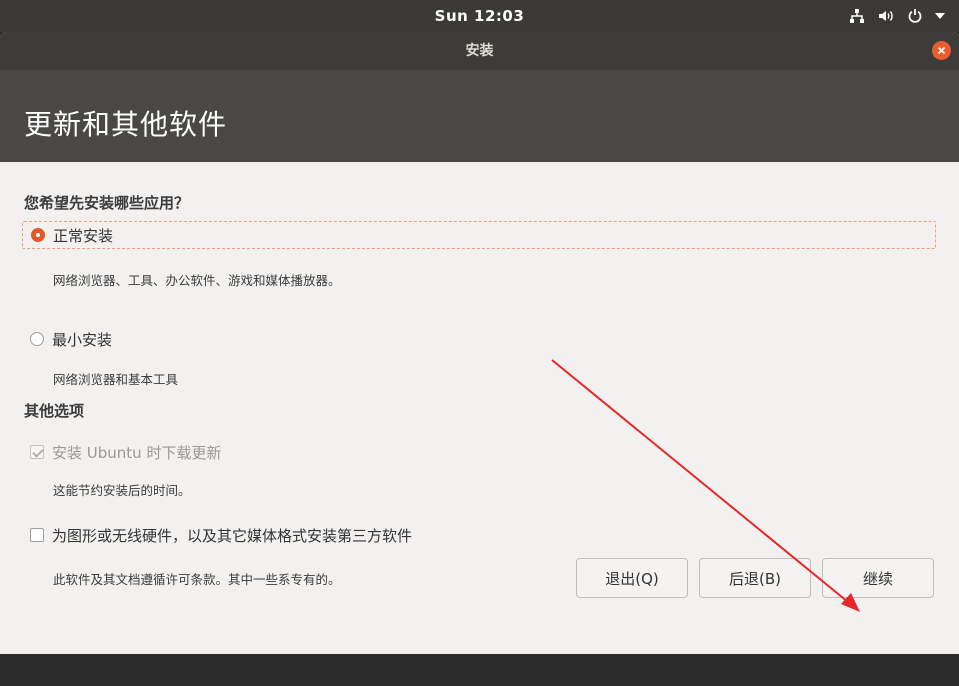 The width and height of the screenshot is (959, 686). I want to click on minimal-install-radio: 最小安装, so click(67, 339).